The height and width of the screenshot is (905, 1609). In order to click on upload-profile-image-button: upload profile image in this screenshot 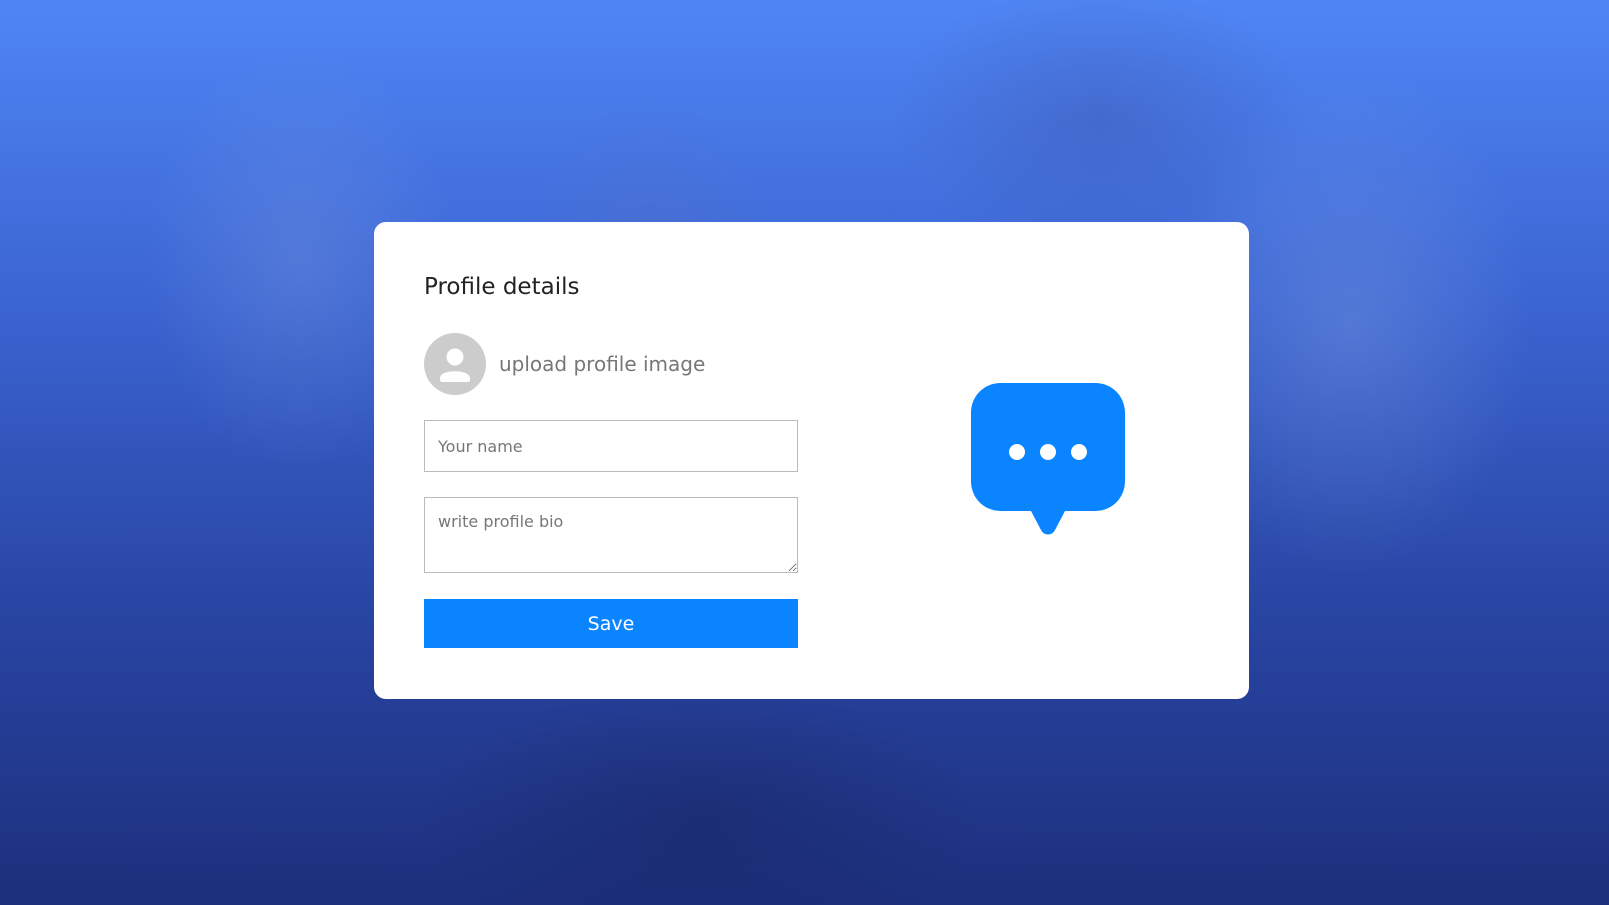, I will do `click(564, 364)`.